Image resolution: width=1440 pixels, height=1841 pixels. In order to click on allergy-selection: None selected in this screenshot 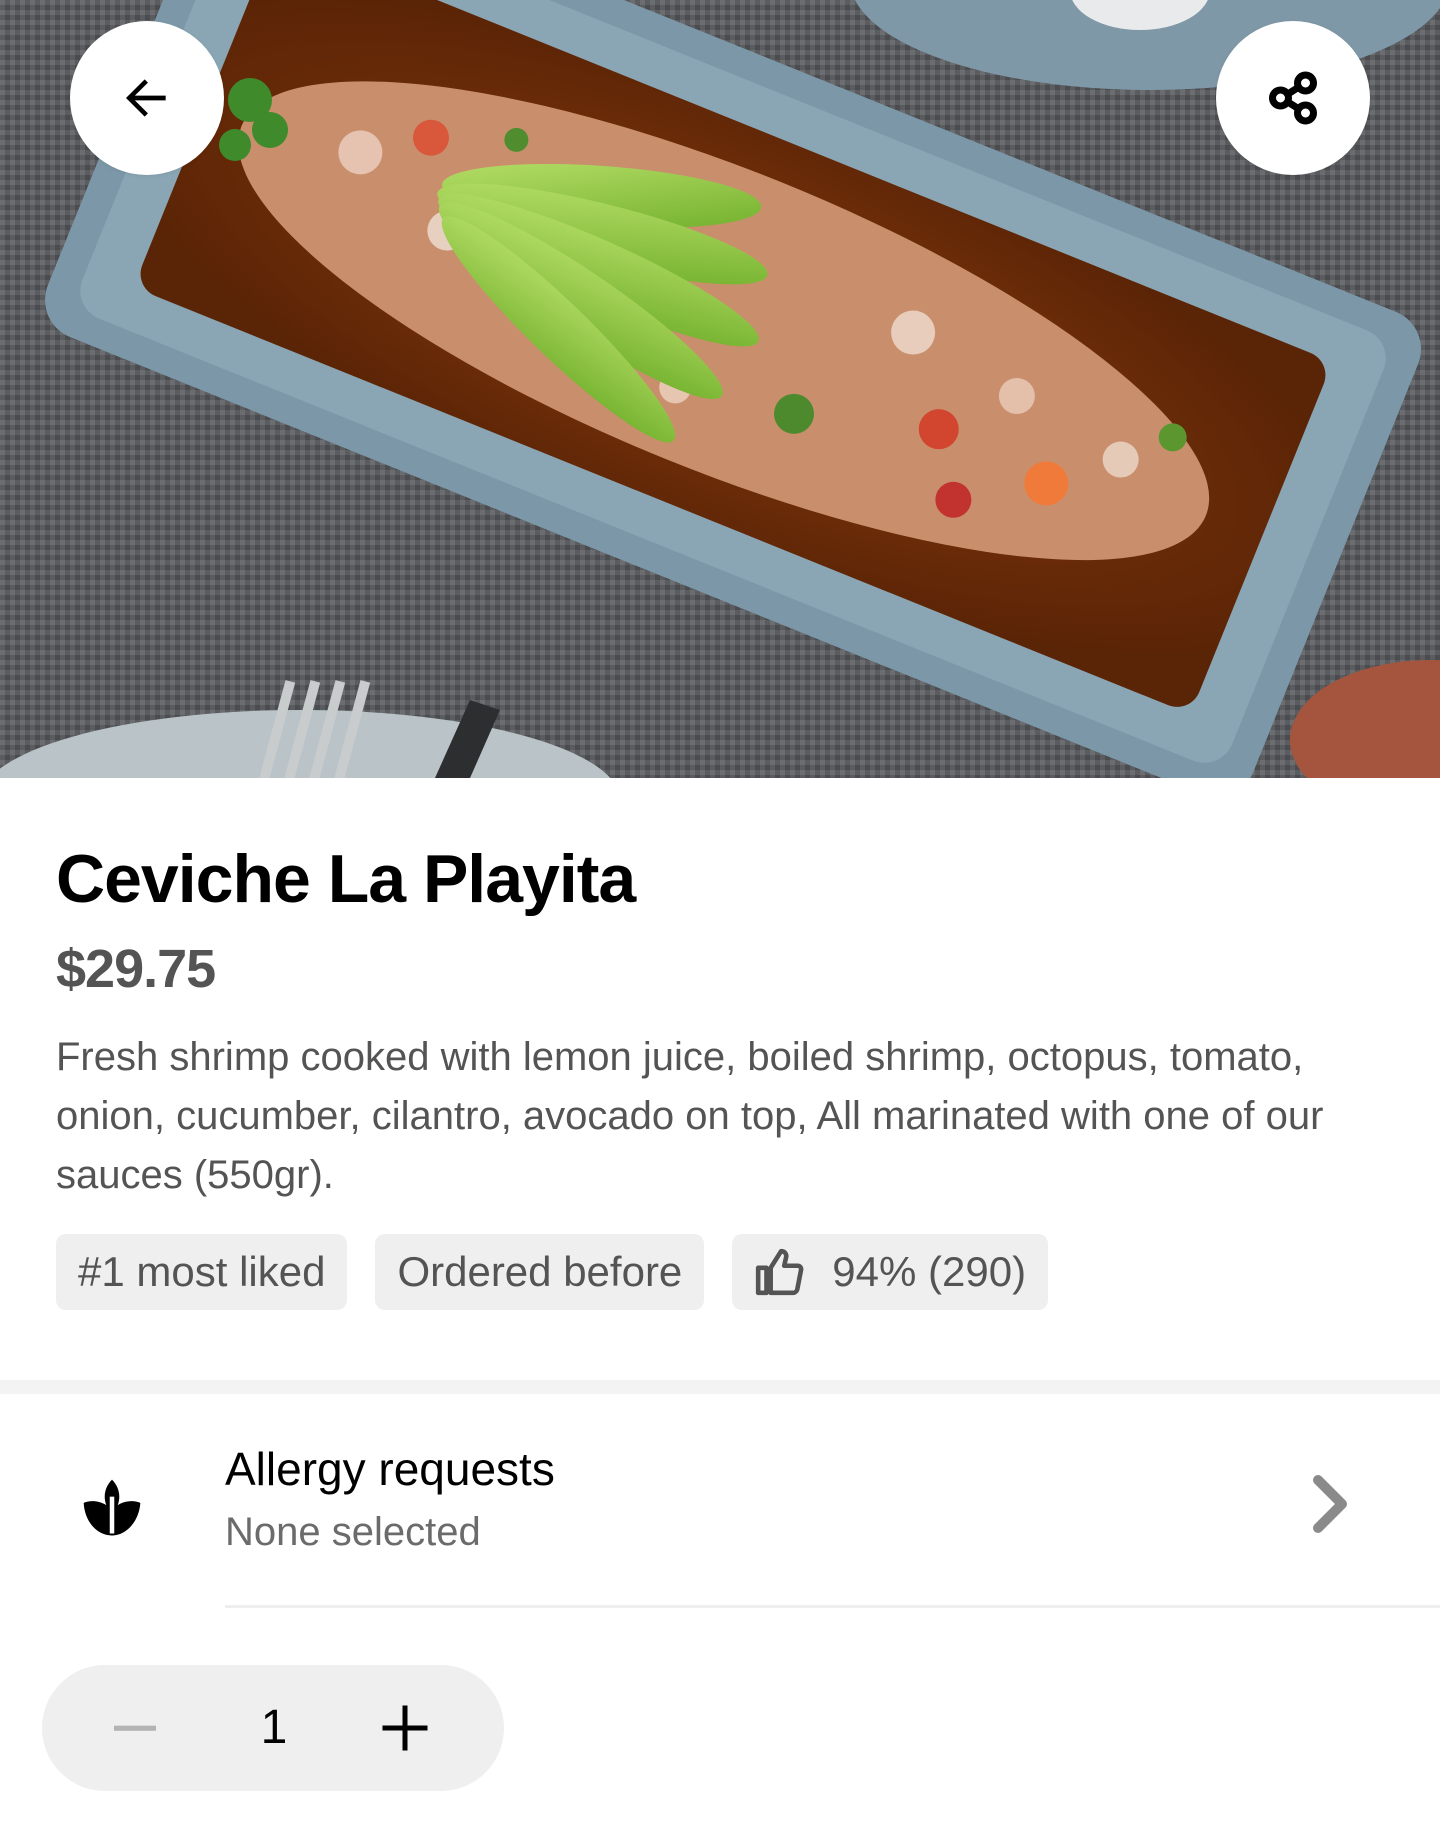, I will do `click(353, 1532)`.